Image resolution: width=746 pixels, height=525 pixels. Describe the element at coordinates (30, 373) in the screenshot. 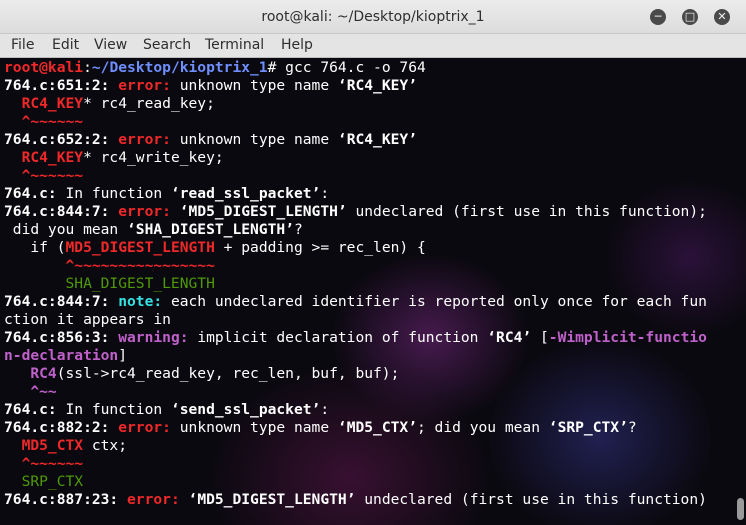

I see `terminal-segment: RC4` at that location.